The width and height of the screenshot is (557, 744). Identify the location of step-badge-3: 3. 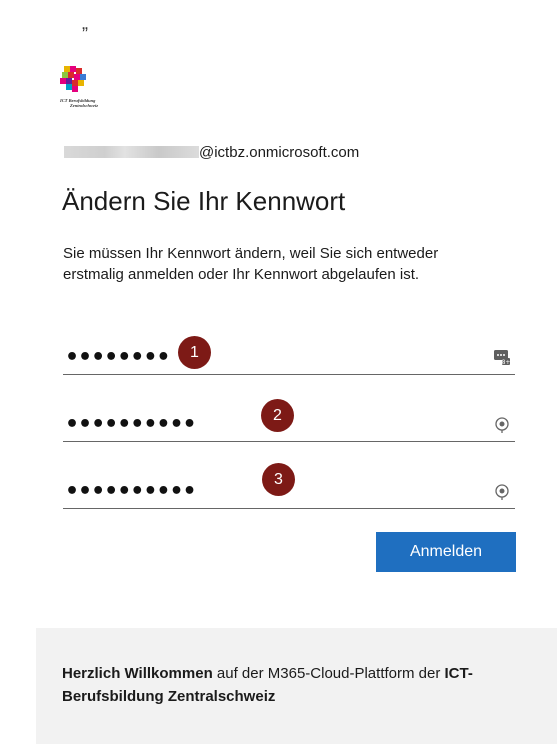
(278, 479).